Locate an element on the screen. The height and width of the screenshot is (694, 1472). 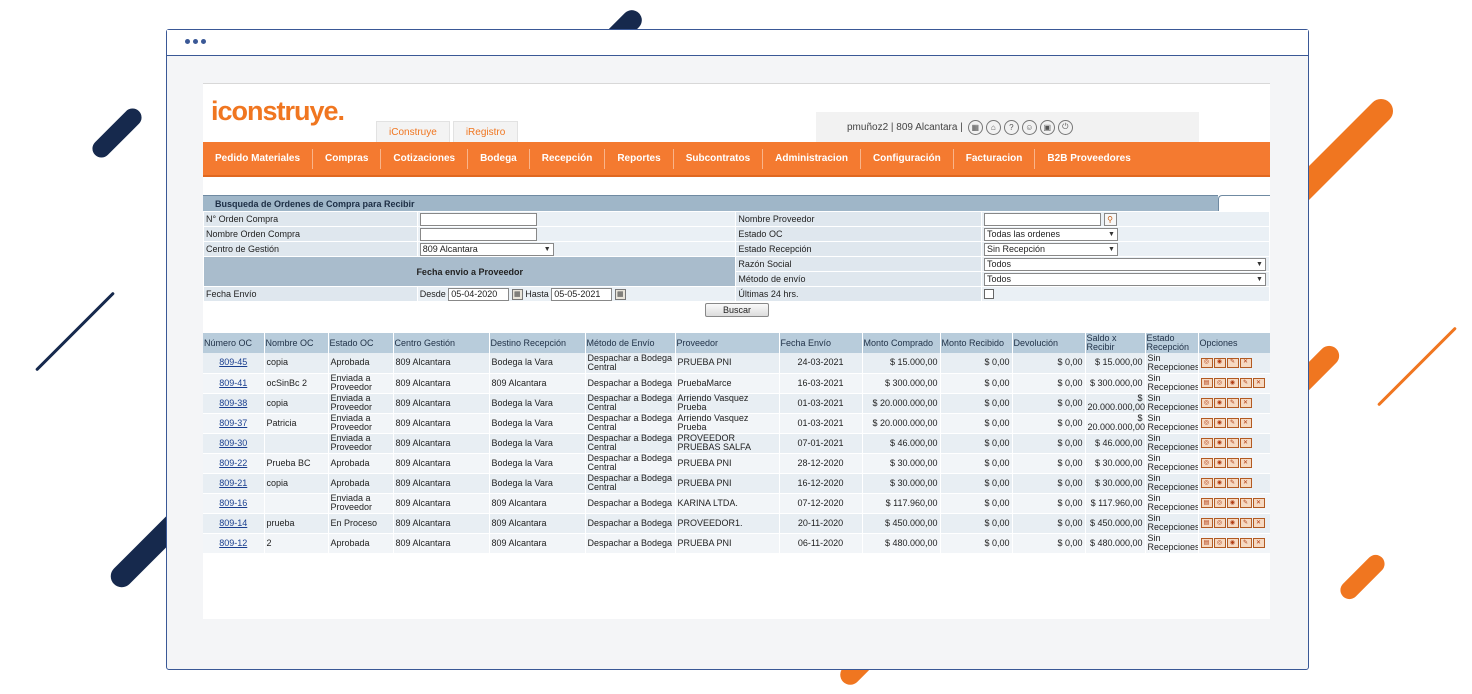
col-header: Monto Recibido is located at coordinates (976, 343).